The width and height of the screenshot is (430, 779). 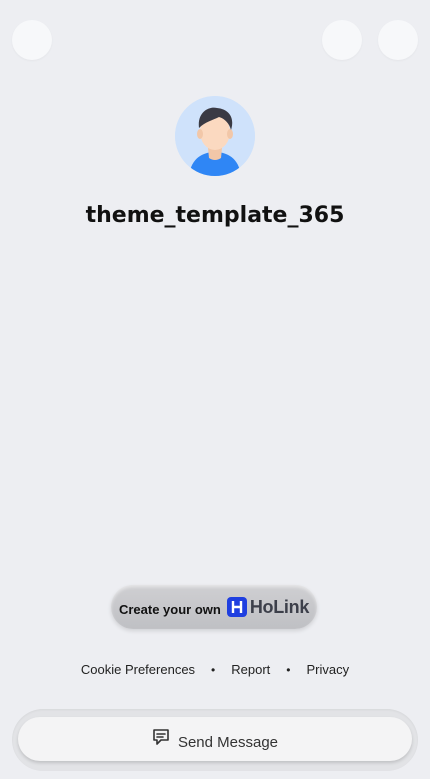 What do you see at coordinates (32, 40) in the screenshot?
I see `menu-button` at bounding box center [32, 40].